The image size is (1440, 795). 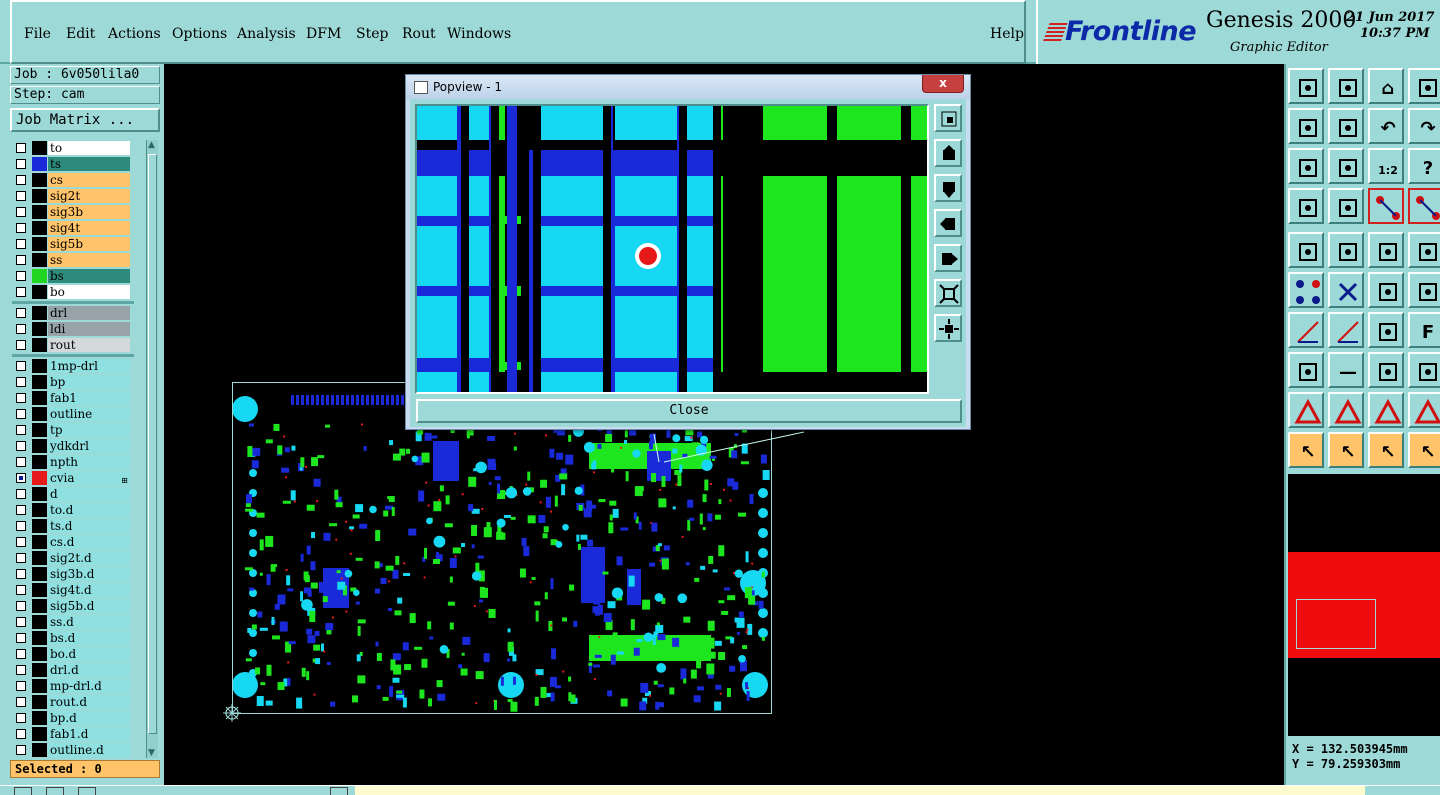 I want to click on layer-row-cs: cs, so click(x=73, y=180).